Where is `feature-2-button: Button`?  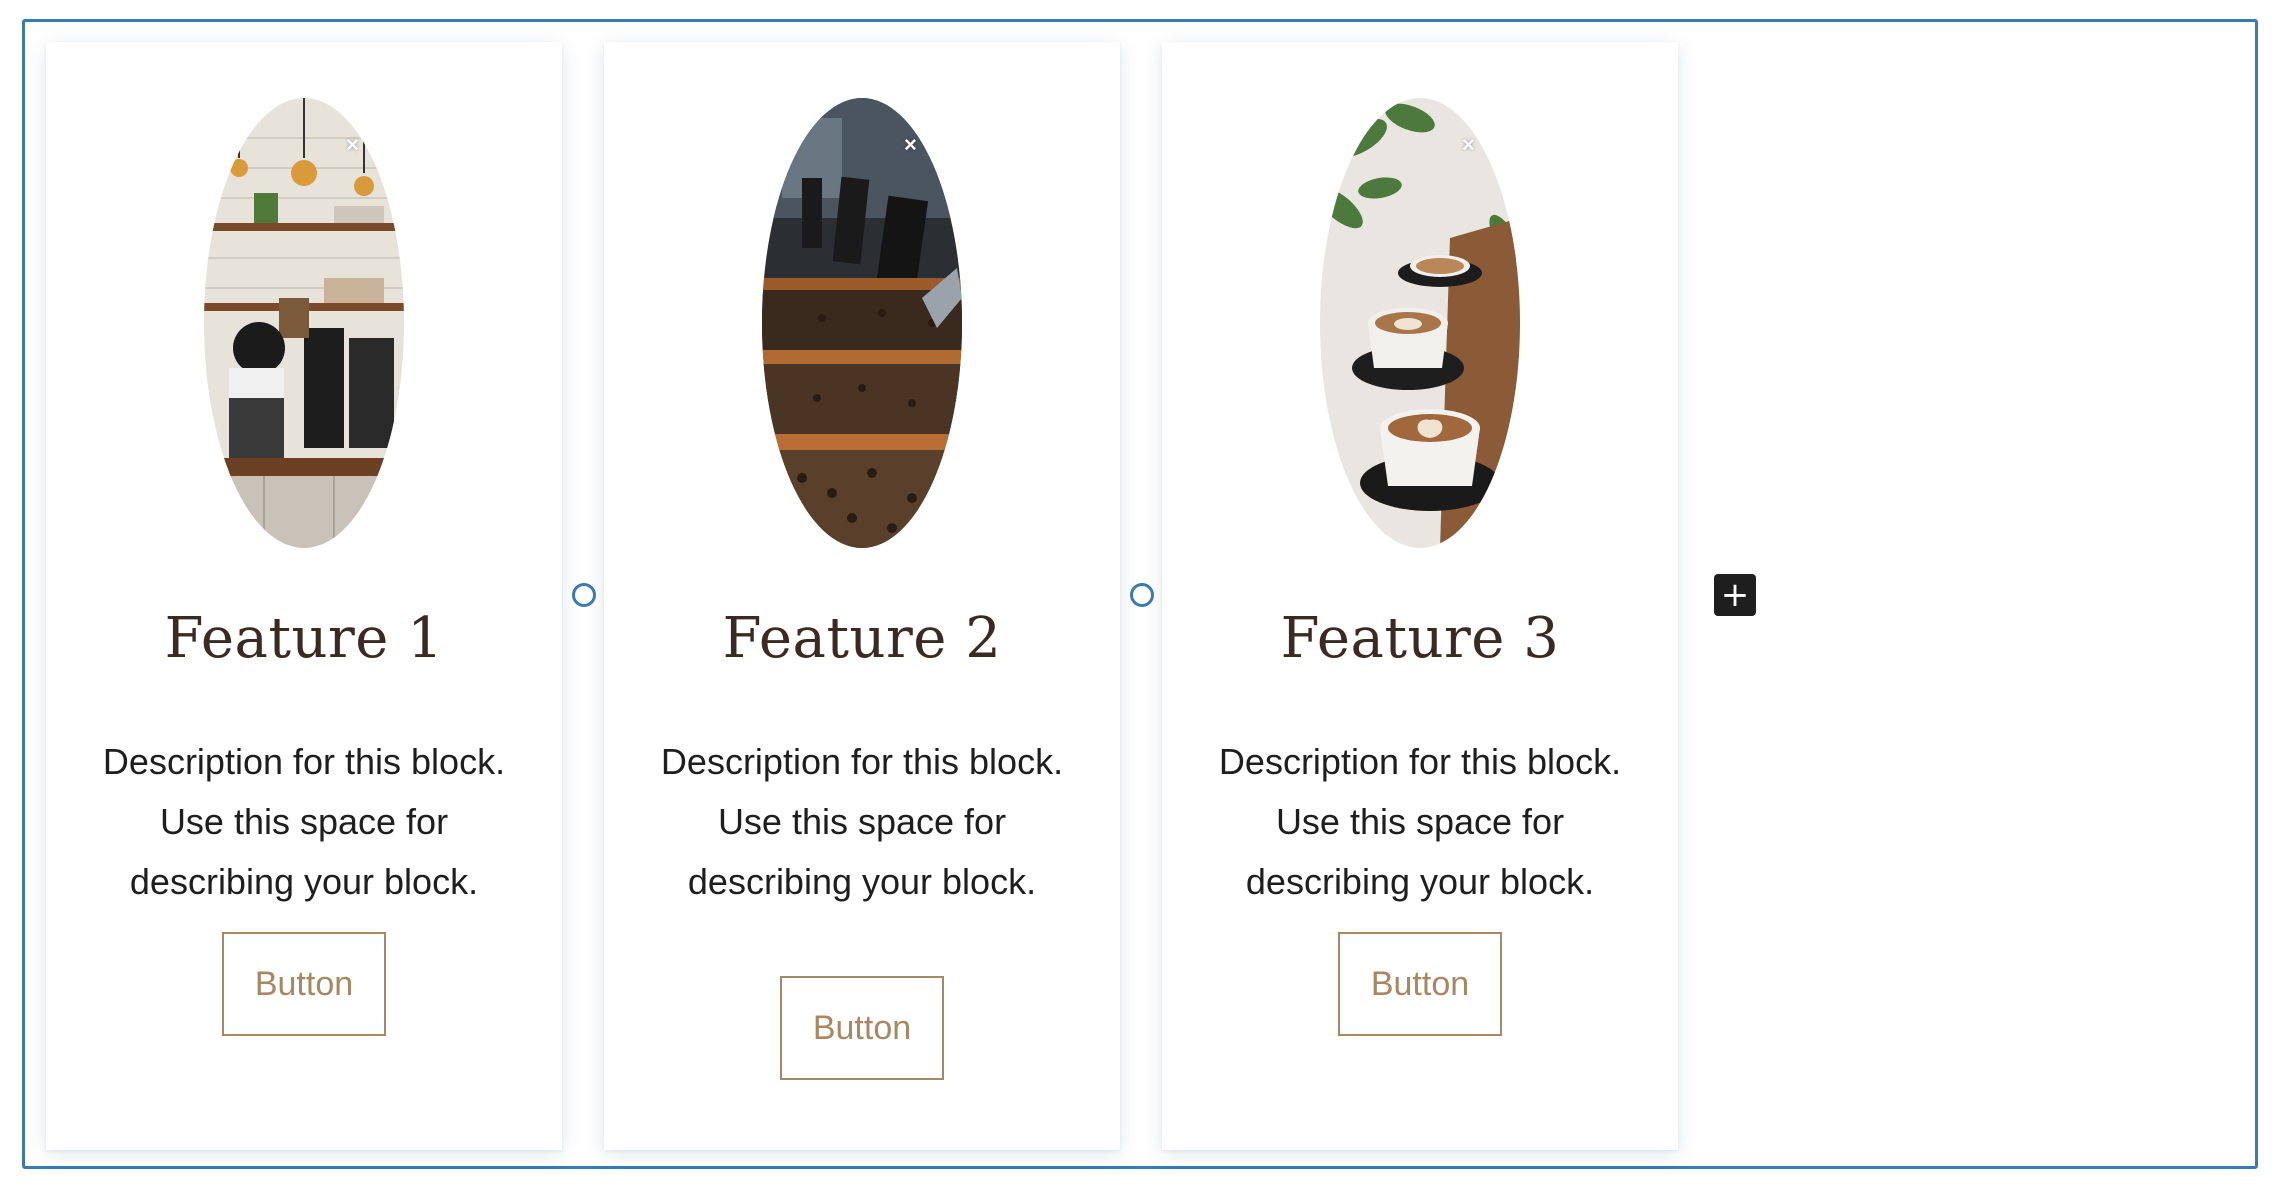 feature-2-button: Button is located at coordinates (862, 1028).